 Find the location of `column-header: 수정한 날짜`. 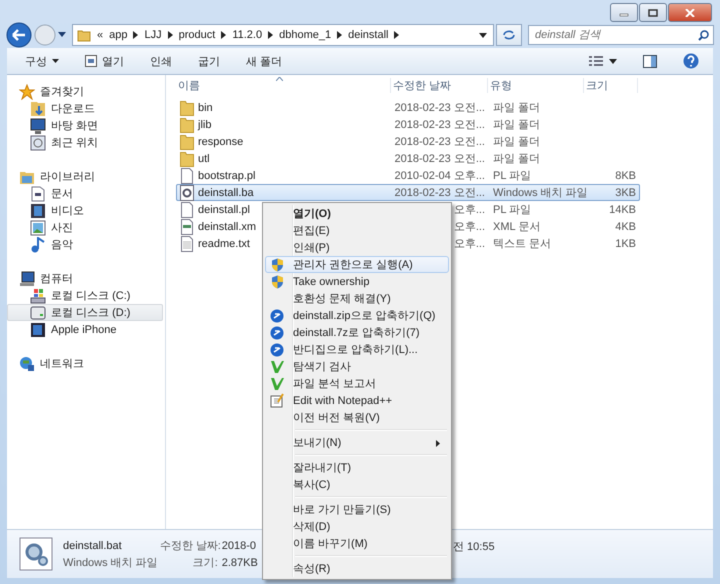

column-header: 수정한 날짜 is located at coordinates (439, 85).